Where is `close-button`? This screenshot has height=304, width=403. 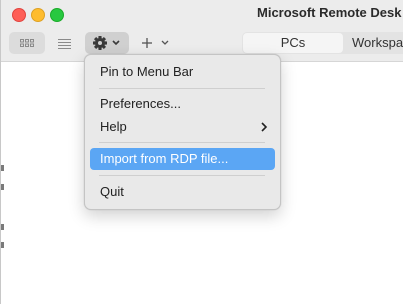
close-button is located at coordinates (19, 15).